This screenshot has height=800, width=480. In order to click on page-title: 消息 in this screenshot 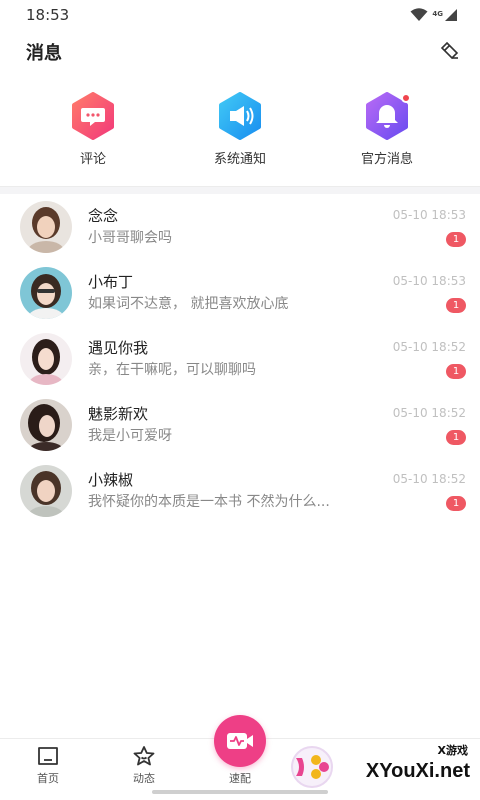, I will do `click(44, 53)`.